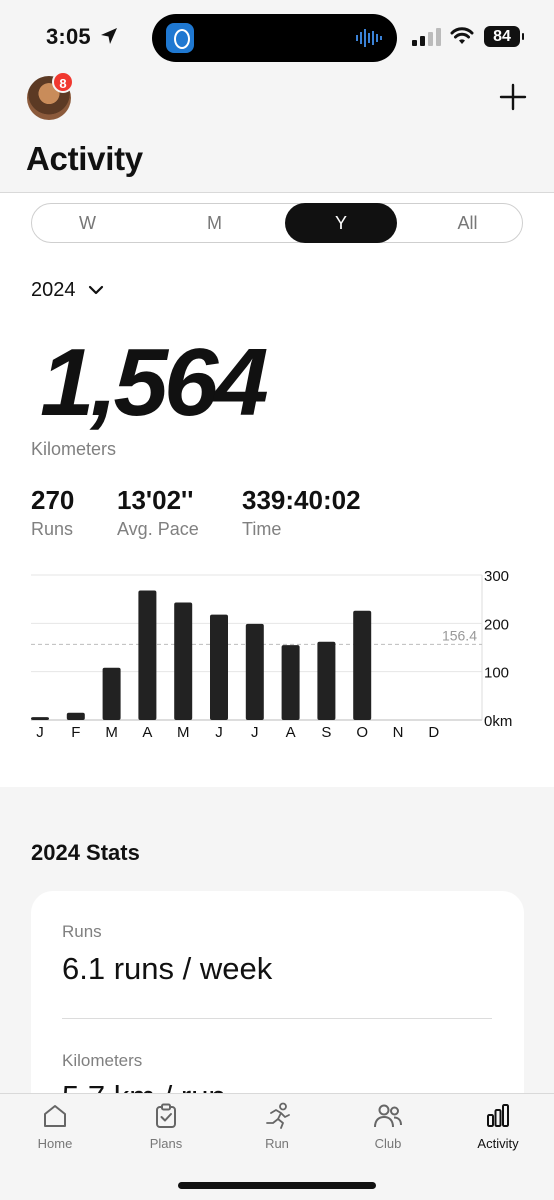  I want to click on cellular-signal-icon, so click(426, 37).